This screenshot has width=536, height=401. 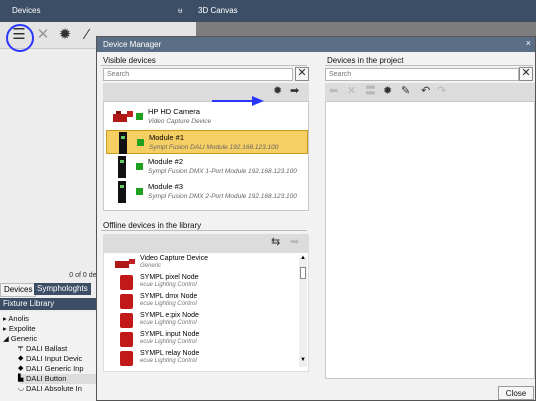 I want to click on dialog-title: Device Manager, so click(x=132, y=44).